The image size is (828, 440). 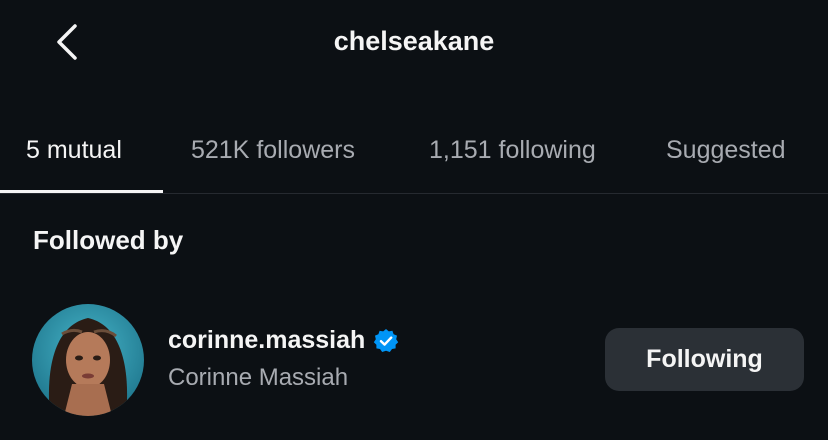 I want to click on following-button: Following, so click(x=704, y=359).